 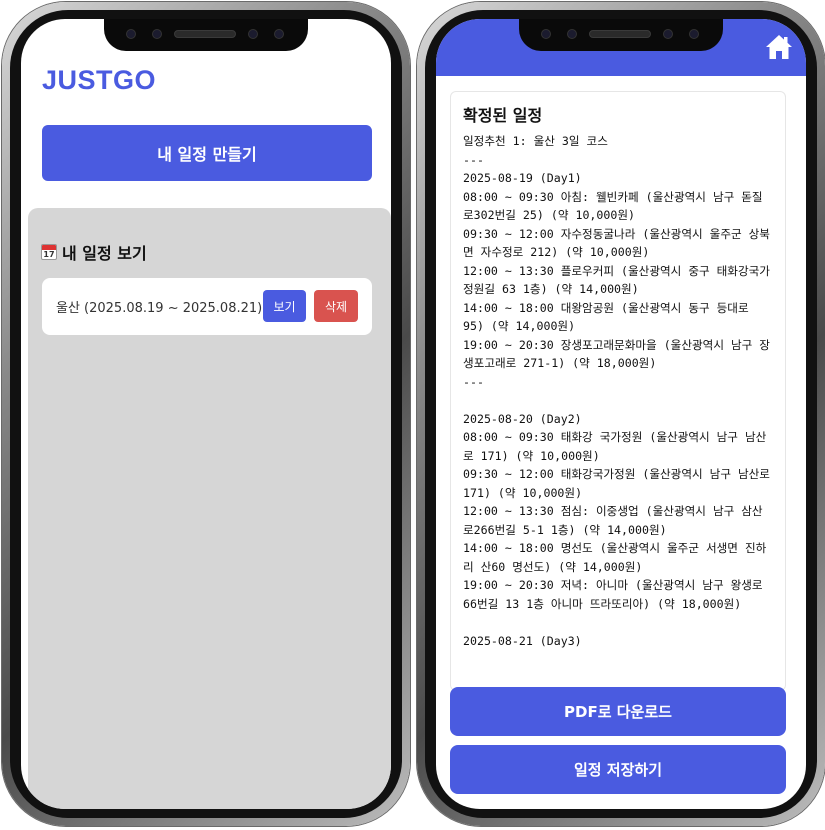 I want to click on home-icon, so click(x=779, y=47).